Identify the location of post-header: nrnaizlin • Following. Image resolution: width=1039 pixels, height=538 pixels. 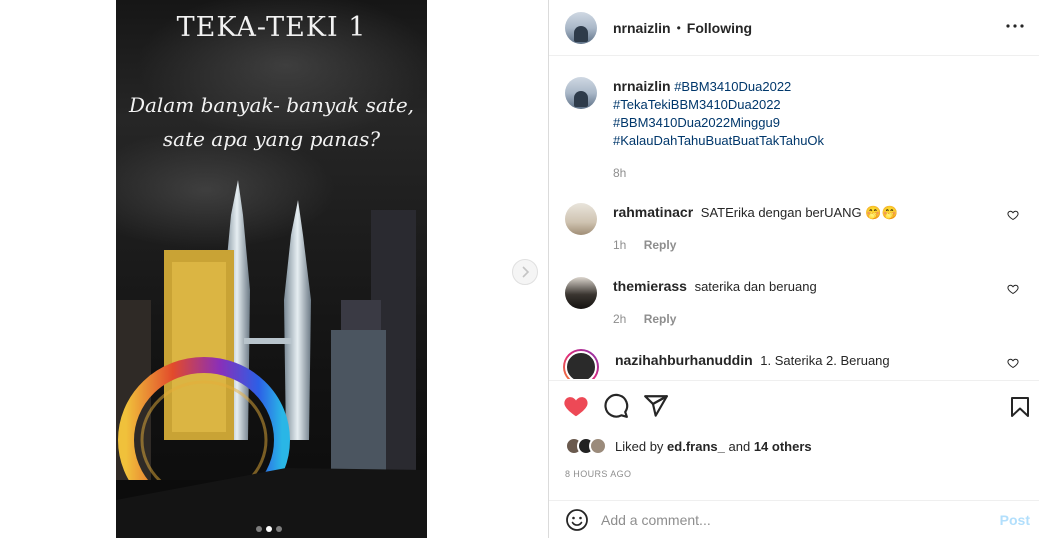
(794, 28).